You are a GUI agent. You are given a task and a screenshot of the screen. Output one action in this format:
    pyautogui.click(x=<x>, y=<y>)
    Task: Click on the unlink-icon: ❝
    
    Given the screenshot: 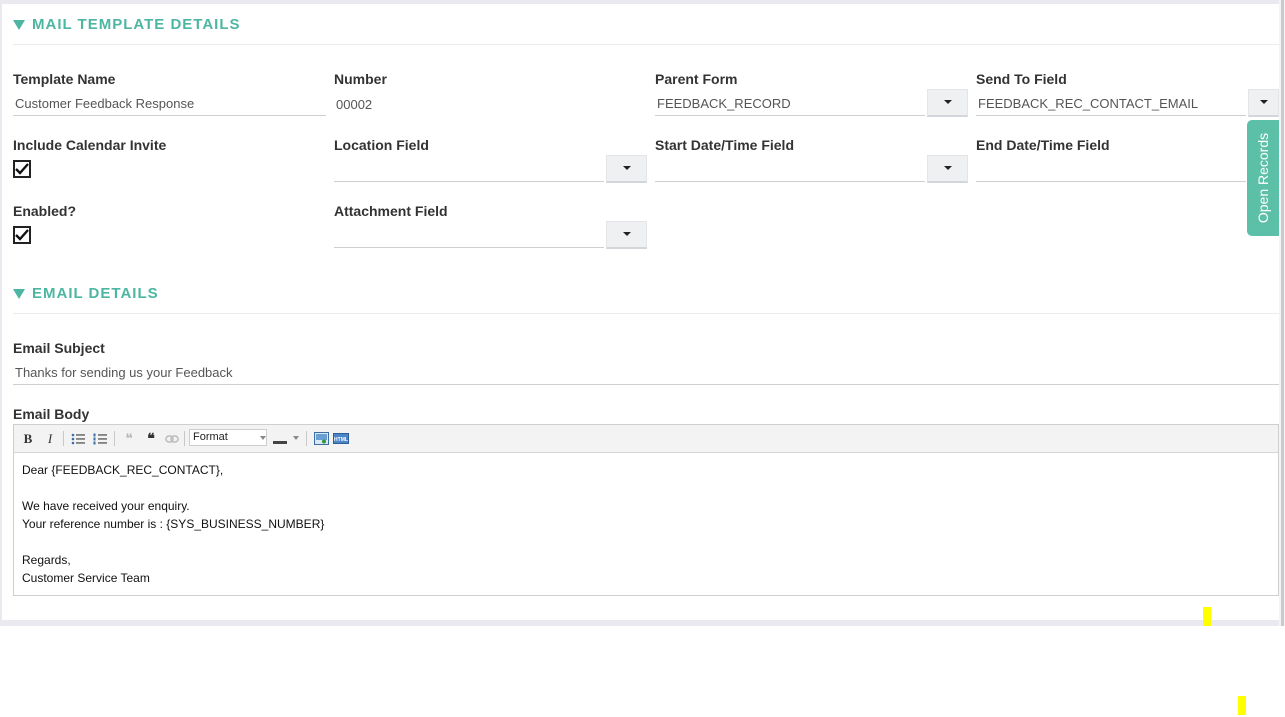 What is the action you would take?
    pyautogui.click(x=129, y=438)
    